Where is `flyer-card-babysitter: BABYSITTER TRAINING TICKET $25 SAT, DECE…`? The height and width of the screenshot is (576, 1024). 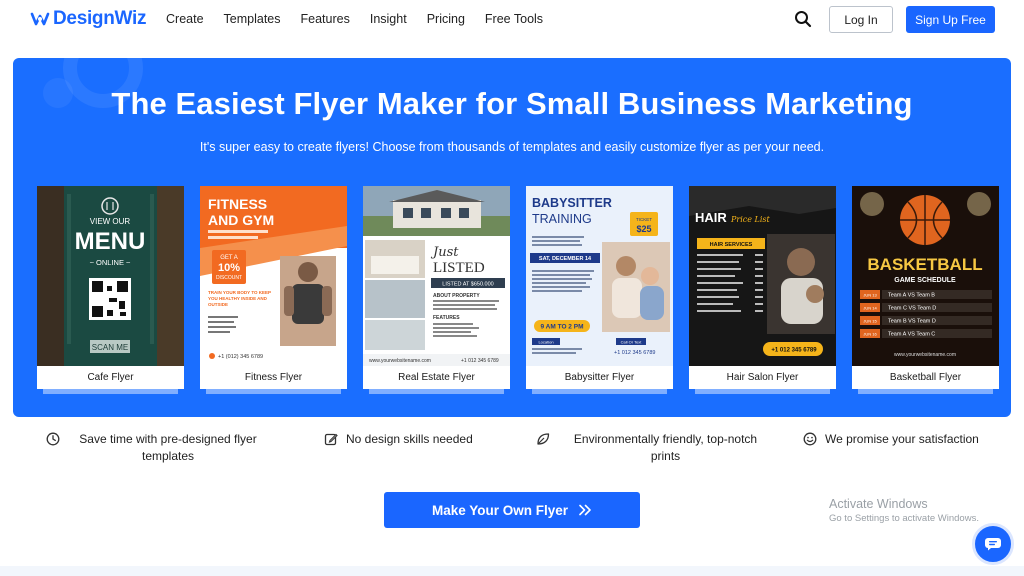 flyer-card-babysitter: BABYSITTER TRAINING TICKET $25 SAT, DECE… is located at coordinates (599, 290).